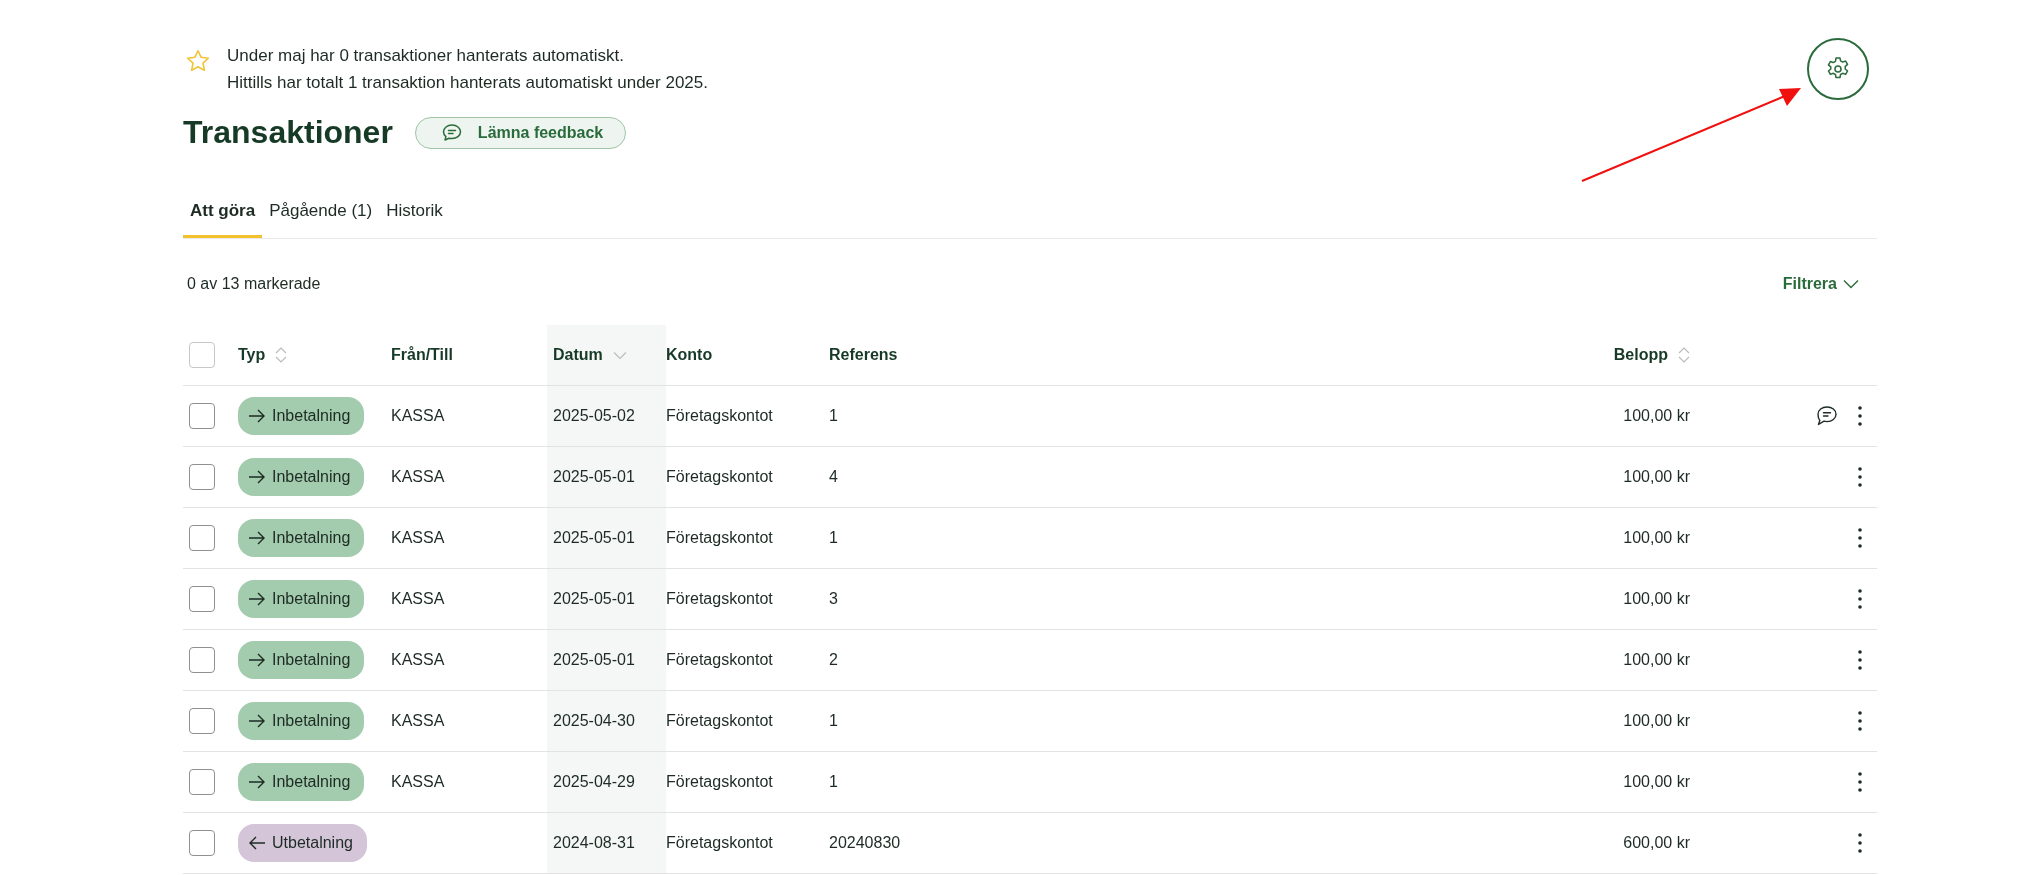  What do you see at coordinates (833, 599) in the screenshot?
I see `table-cell: 3` at bounding box center [833, 599].